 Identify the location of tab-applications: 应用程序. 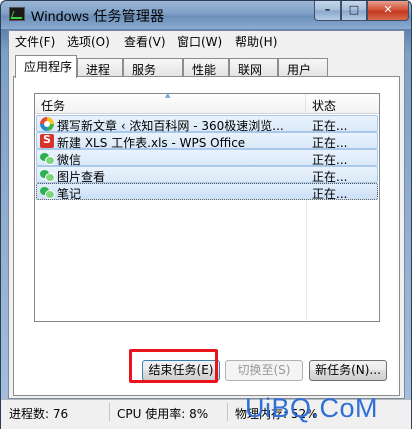
(46, 66).